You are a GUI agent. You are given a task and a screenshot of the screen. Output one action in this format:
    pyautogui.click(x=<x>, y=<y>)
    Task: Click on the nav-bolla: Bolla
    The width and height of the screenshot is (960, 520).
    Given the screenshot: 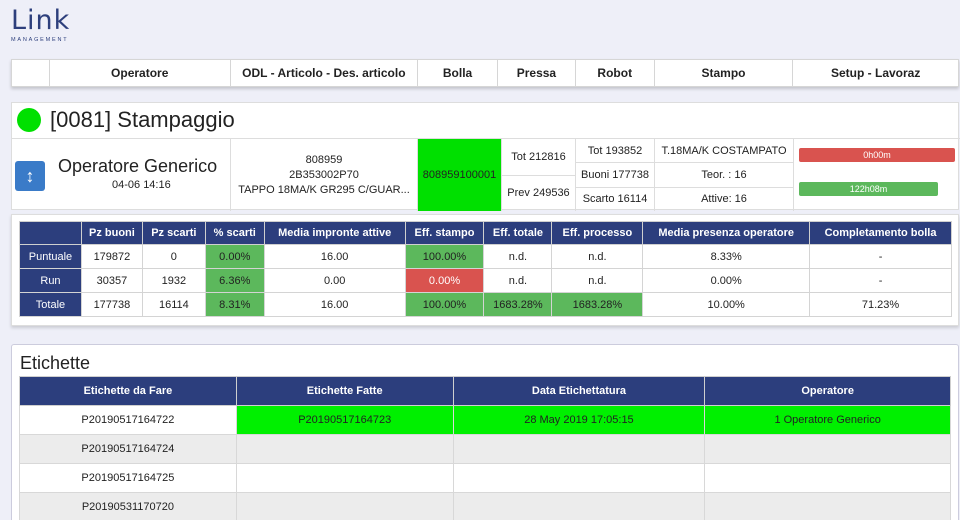 What is the action you would take?
    pyautogui.click(x=458, y=73)
    